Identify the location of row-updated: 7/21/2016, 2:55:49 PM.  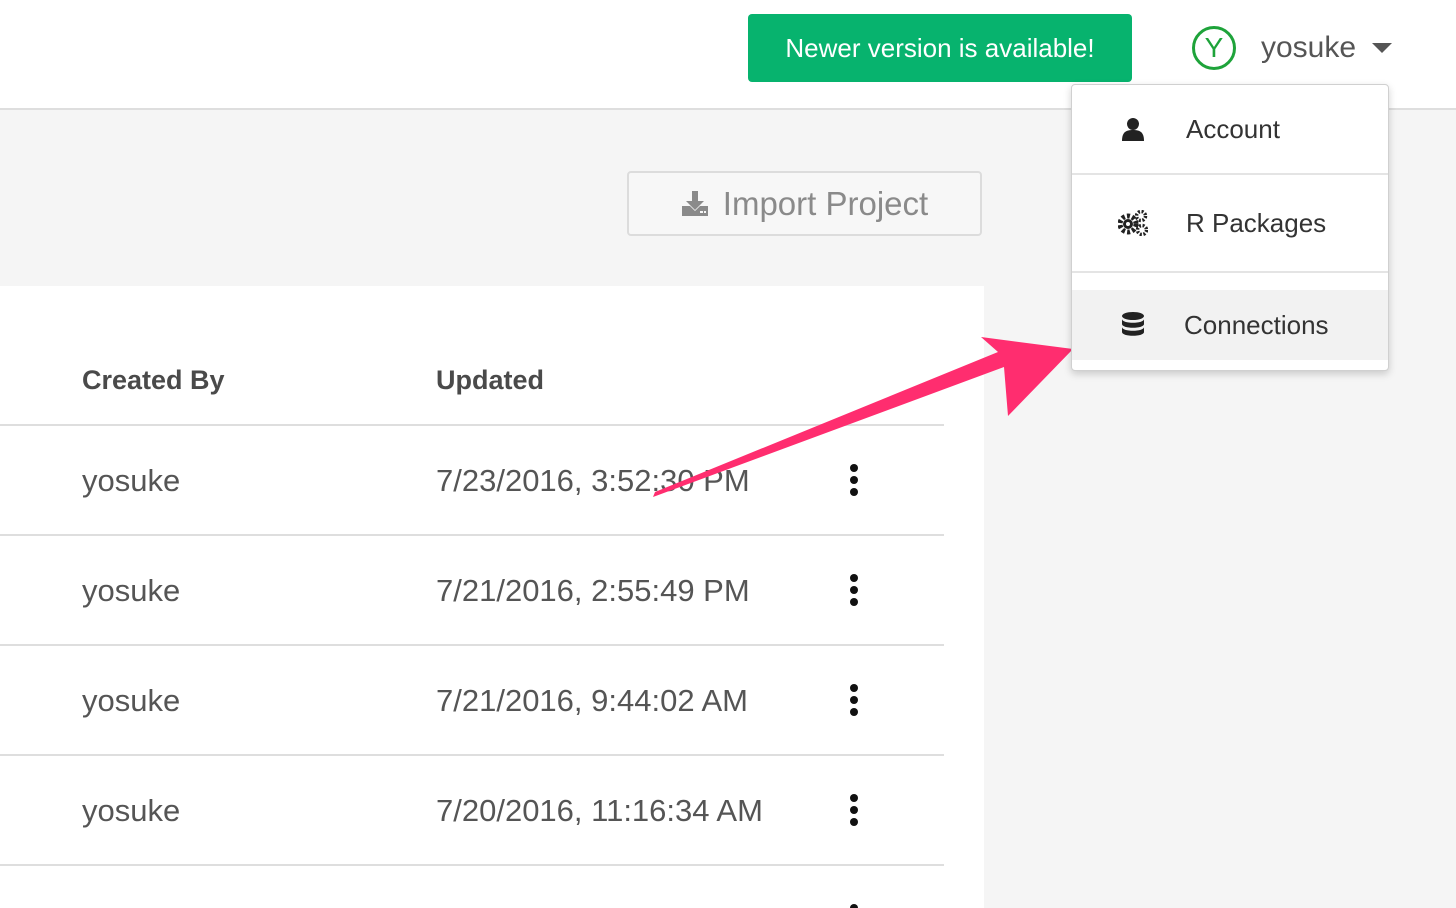
(593, 590).